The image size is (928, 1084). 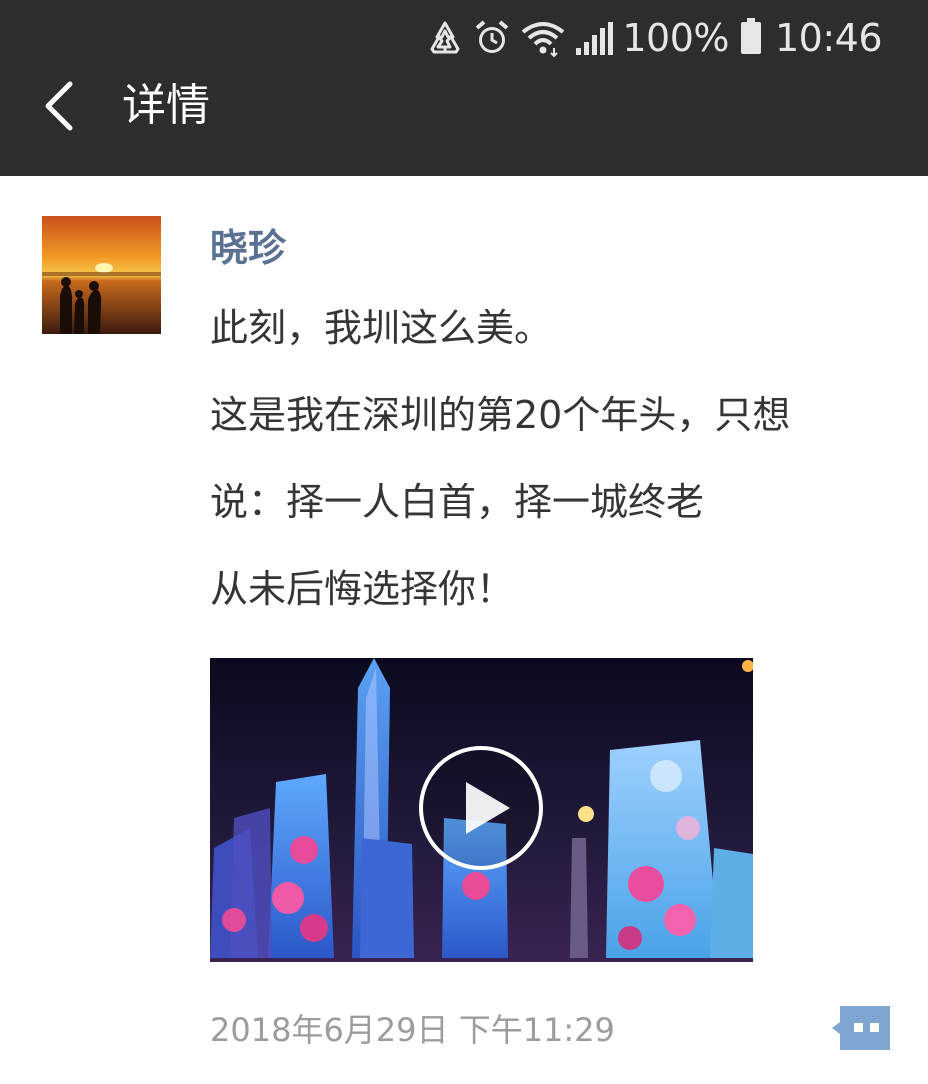 I want to click on comment-button, so click(x=861, y=1029).